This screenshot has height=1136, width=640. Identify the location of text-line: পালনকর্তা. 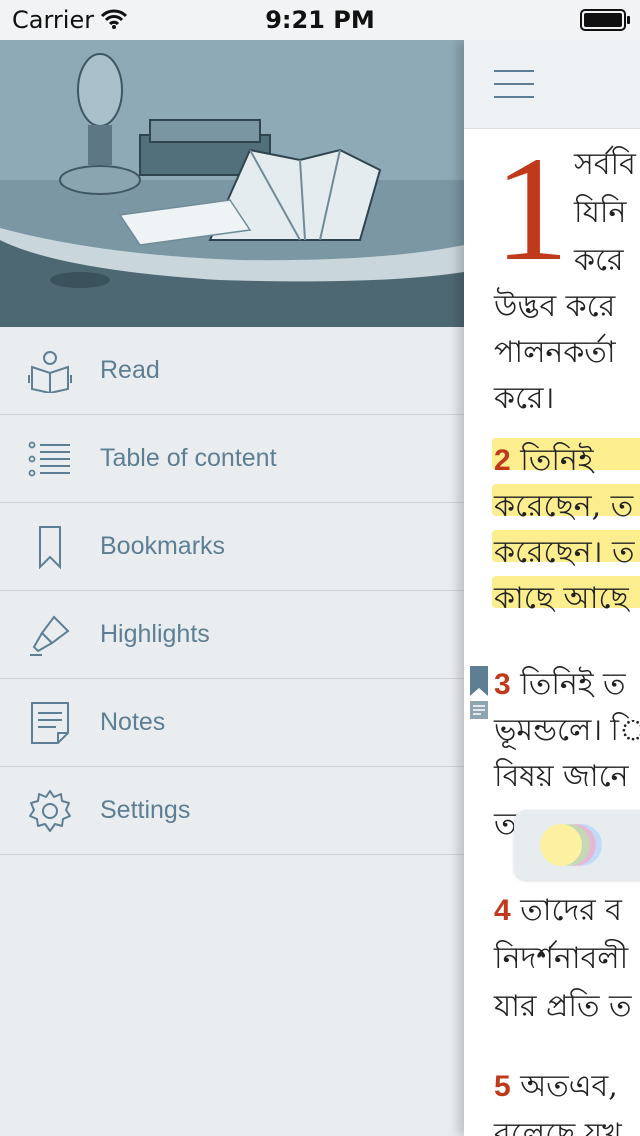
(555, 352).